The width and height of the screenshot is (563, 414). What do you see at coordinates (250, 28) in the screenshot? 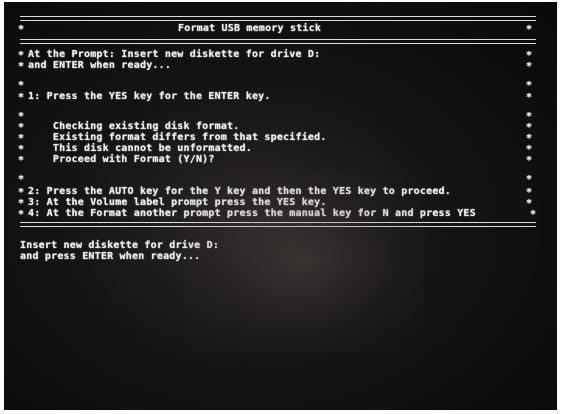
I see `window-title: Format USB memory stick` at bounding box center [250, 28].